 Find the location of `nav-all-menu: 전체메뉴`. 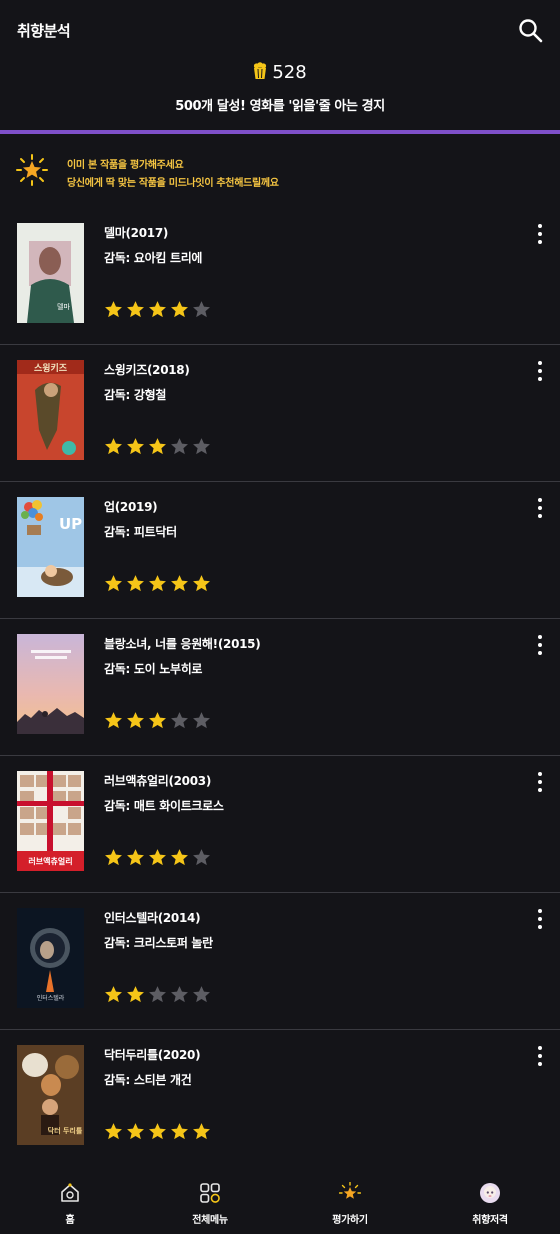

nav-all-menu: 전체메뉴 is located at coordinates (210, 1199).